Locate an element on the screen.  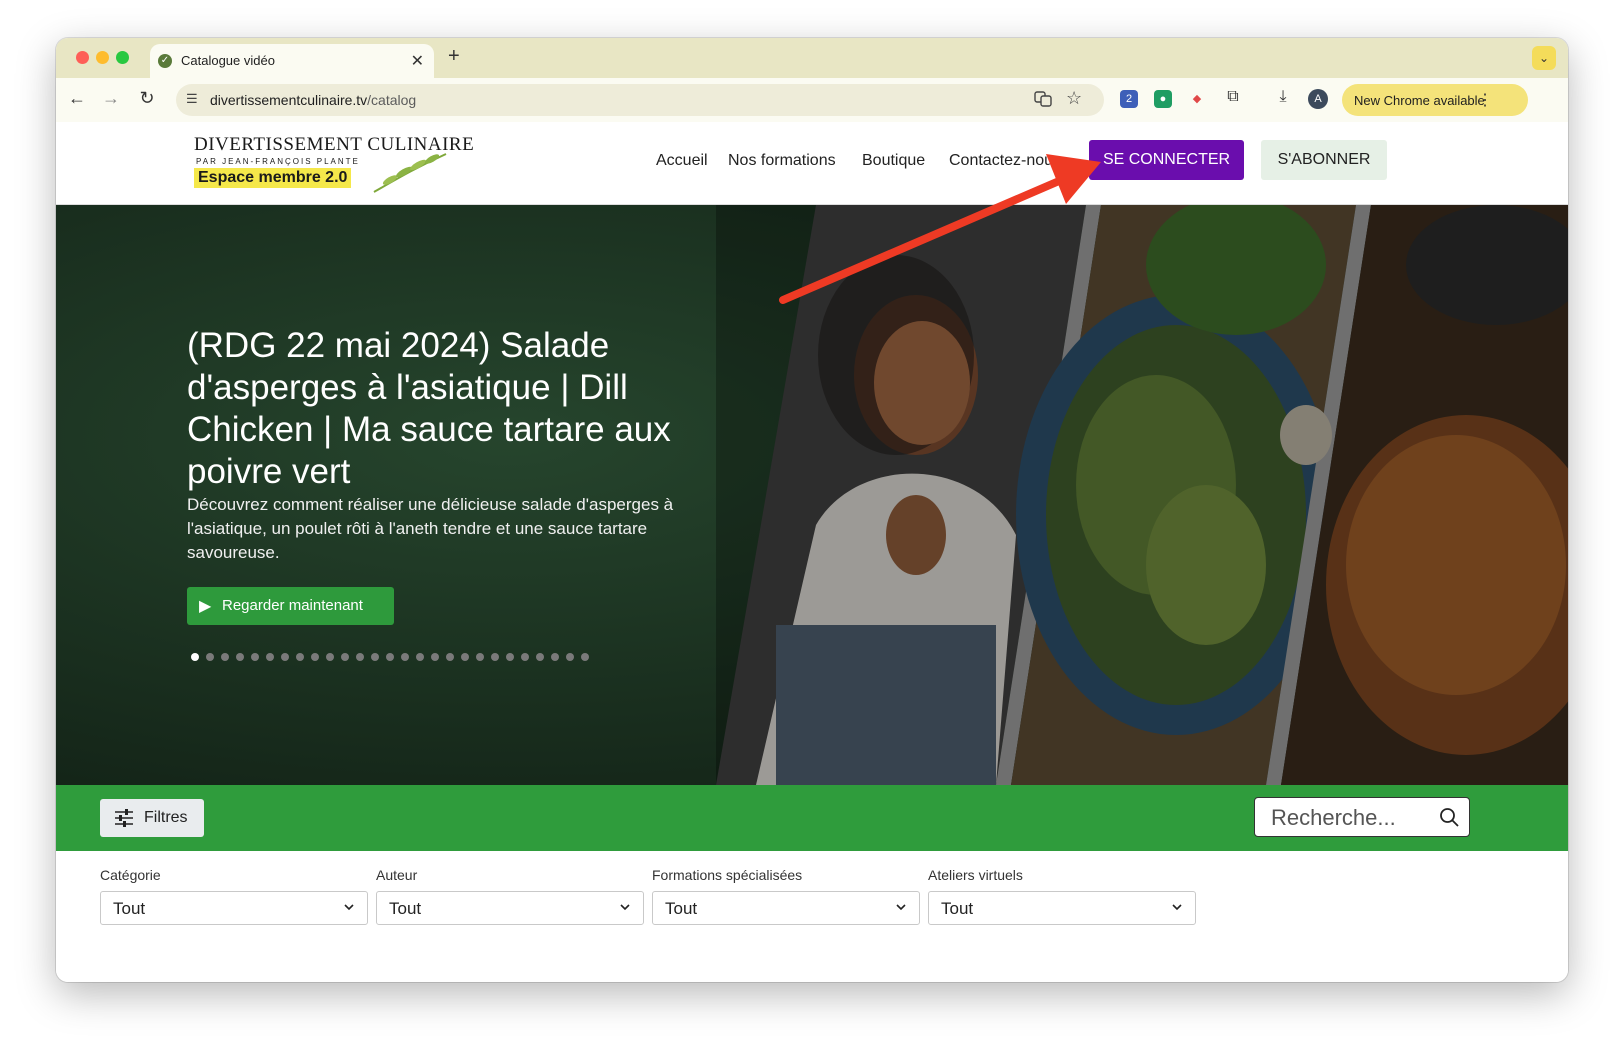
filter-ateliers-virtuels: Ateliers virtuels Tout is located at coordinates (1062, 896).